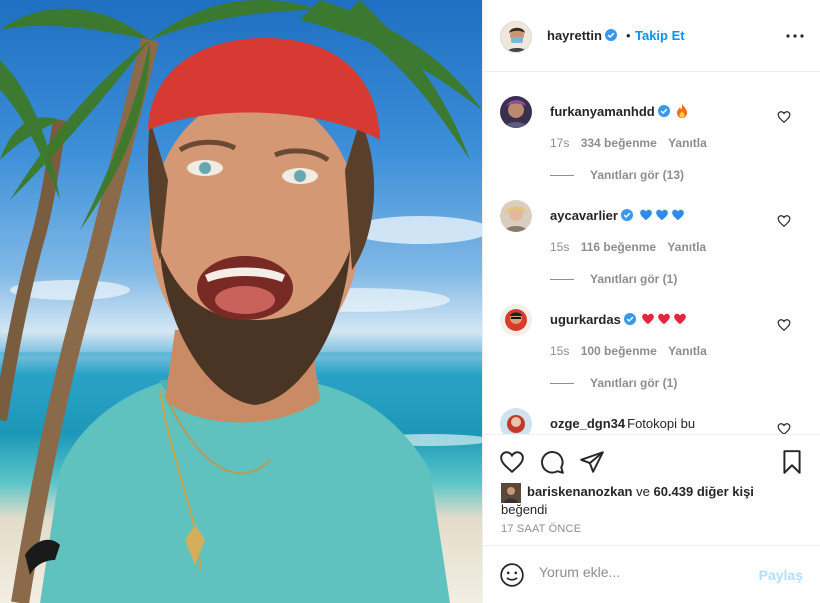 The image size is (820, 603). I want to click on follow-button: Takip Et, so click(660, 35).